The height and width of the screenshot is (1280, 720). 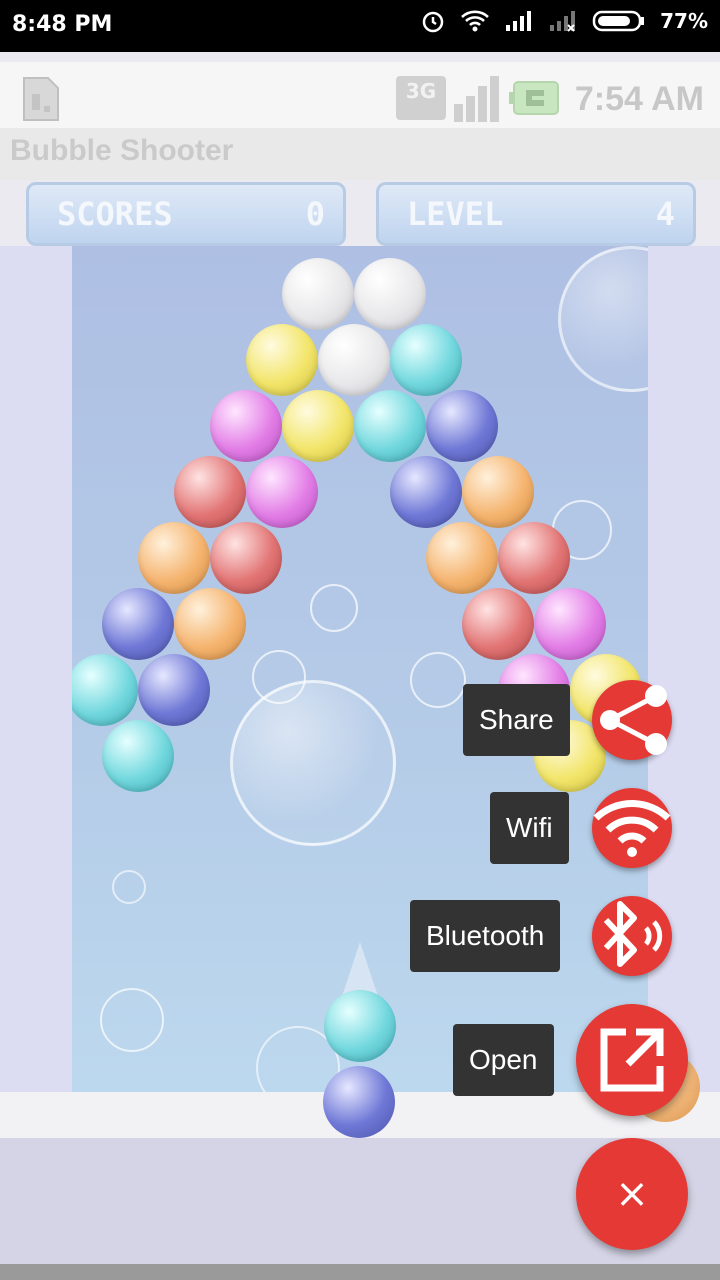 I want to click on status-icons: 77%, so click(x=564, y=21).